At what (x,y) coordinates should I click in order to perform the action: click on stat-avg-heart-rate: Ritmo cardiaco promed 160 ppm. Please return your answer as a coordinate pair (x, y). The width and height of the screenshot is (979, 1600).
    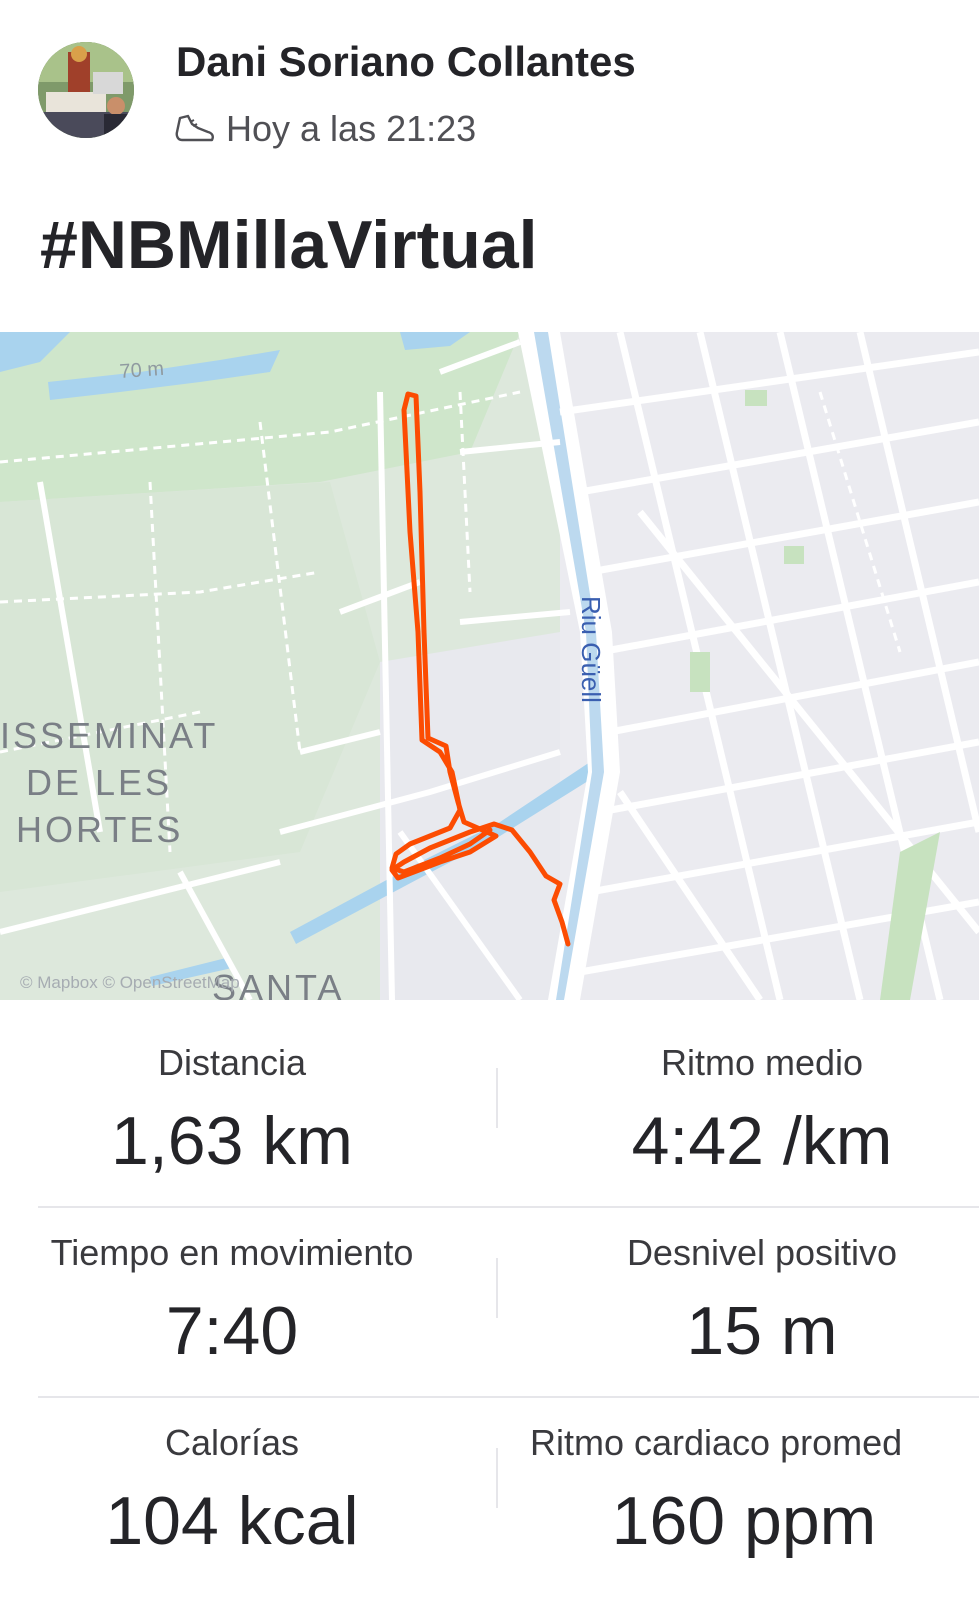
    Looking at the image, I should click on (744, 1491).